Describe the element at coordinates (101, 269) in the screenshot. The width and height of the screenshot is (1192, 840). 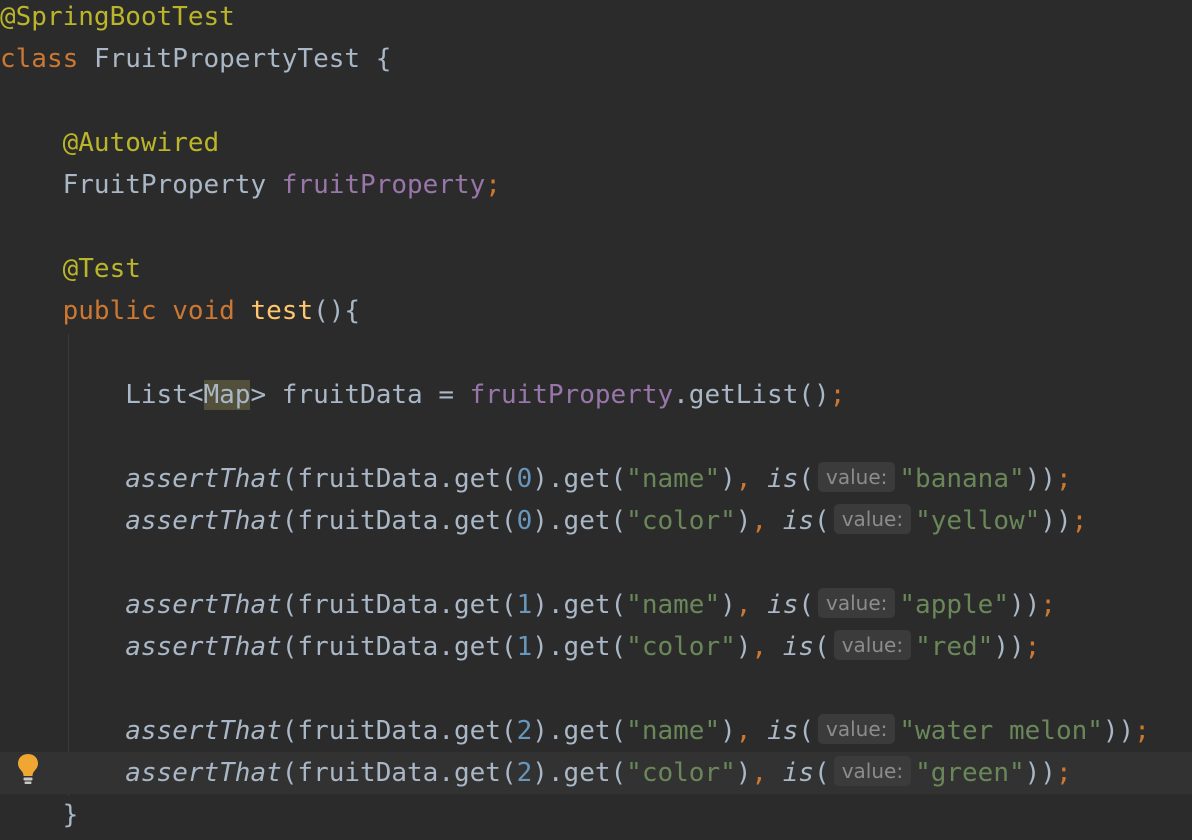
I see `annotation-test: @Test` at that location.